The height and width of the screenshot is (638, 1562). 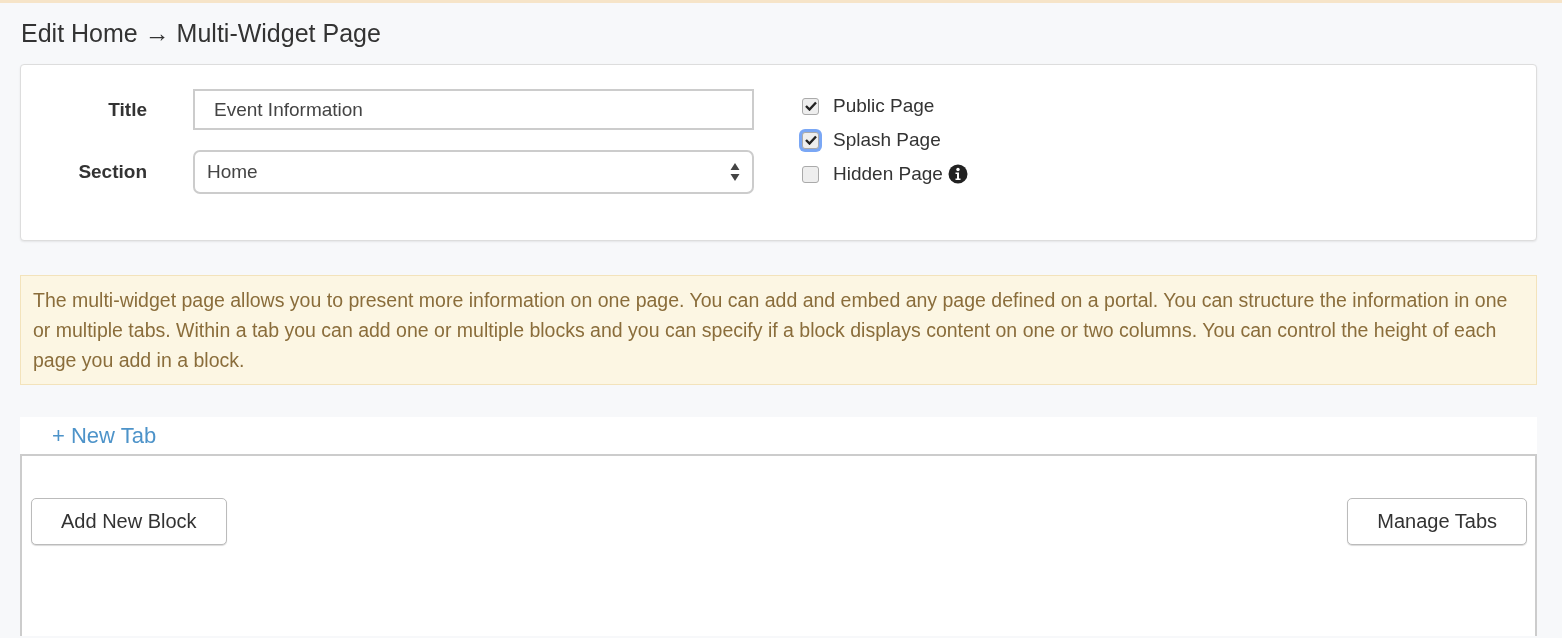 What do you see at coordinates (888, 174) in the screenshot?
I see `checkbox-label: Hidden Page` at bounding box center [888, 174].